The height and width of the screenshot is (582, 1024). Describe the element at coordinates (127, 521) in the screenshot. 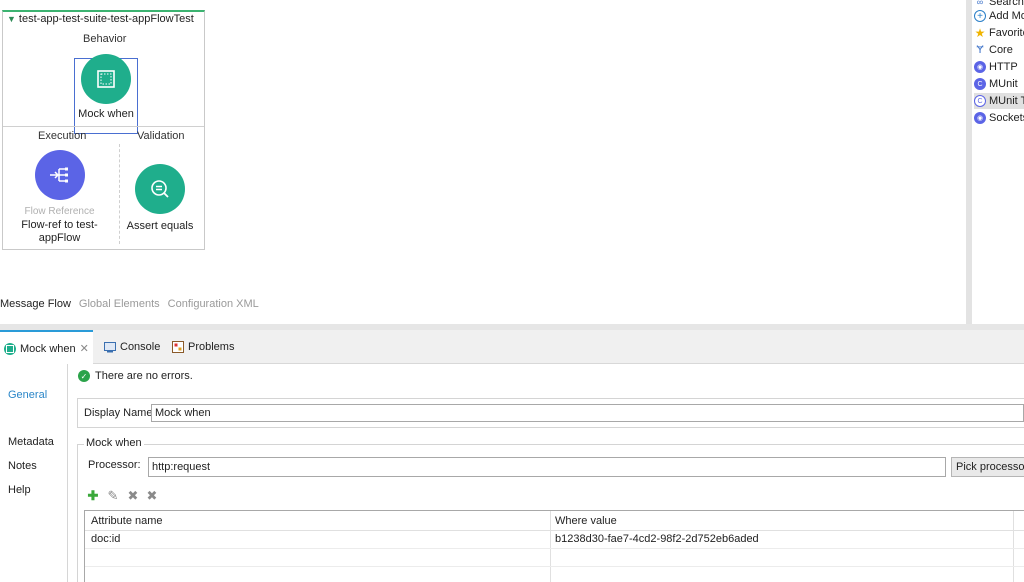

I see `column-header-attribute-name: Attribute name` at that location.